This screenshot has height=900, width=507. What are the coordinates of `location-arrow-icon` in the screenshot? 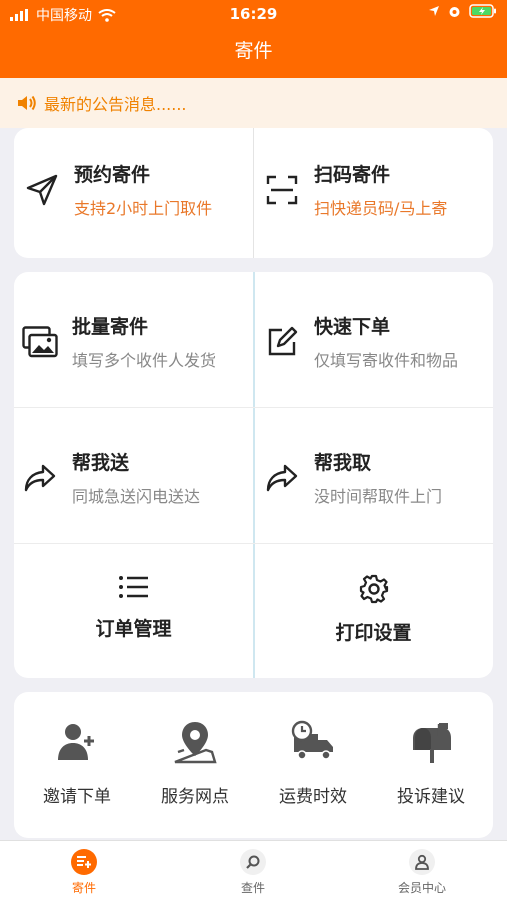 It's located at (434, 11).